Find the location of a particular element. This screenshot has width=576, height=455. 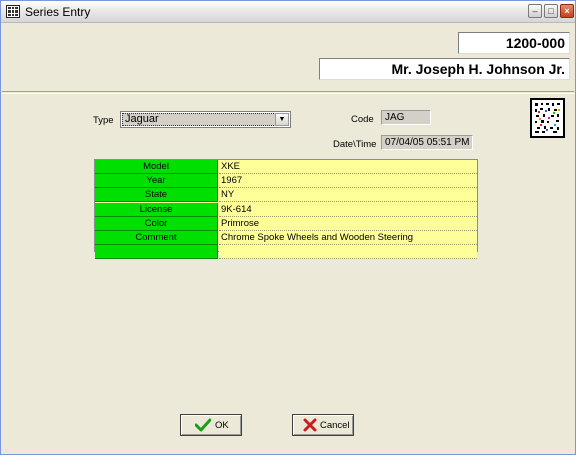

detail-value is located at coordinates (348, 252).